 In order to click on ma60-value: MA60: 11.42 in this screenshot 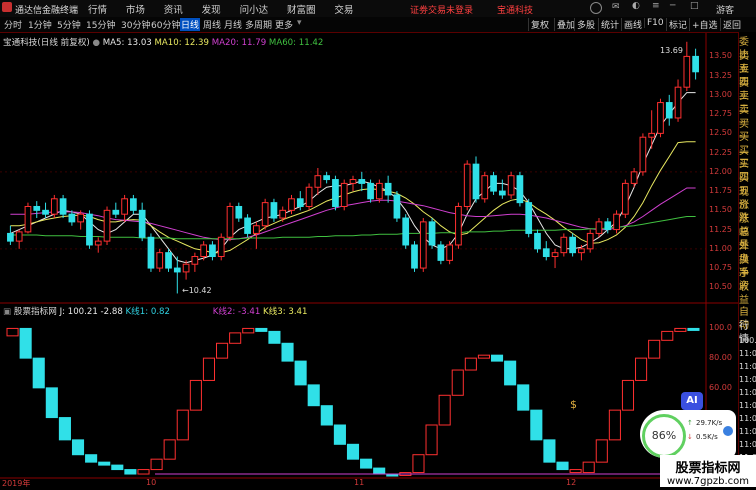, I will do `click(296, 43)`.